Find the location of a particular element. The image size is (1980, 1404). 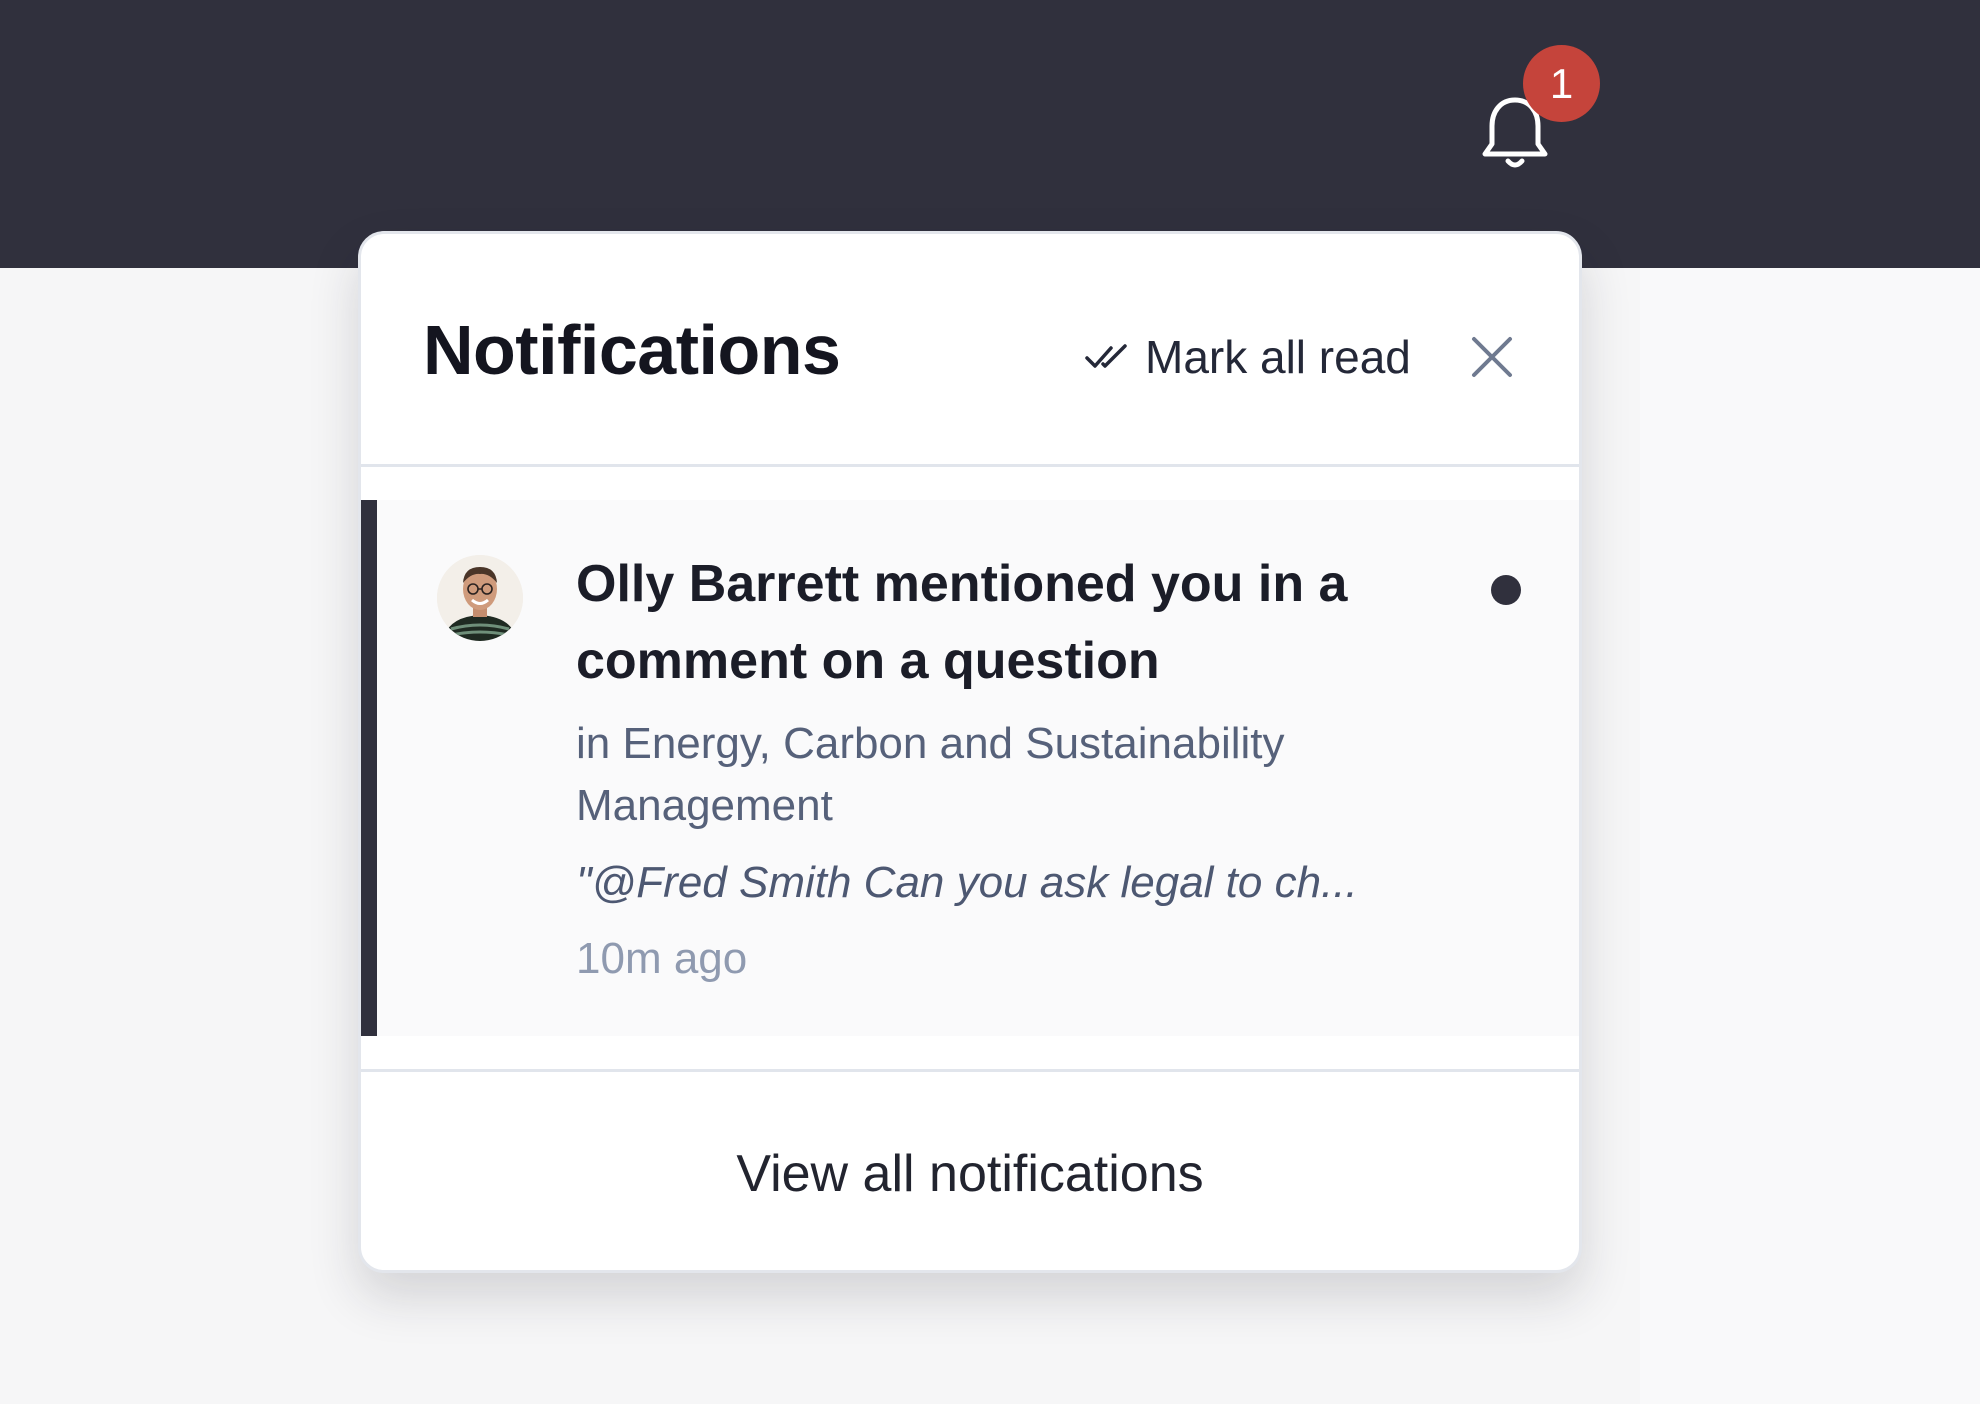

avatar is located at coordinates (480, 598).